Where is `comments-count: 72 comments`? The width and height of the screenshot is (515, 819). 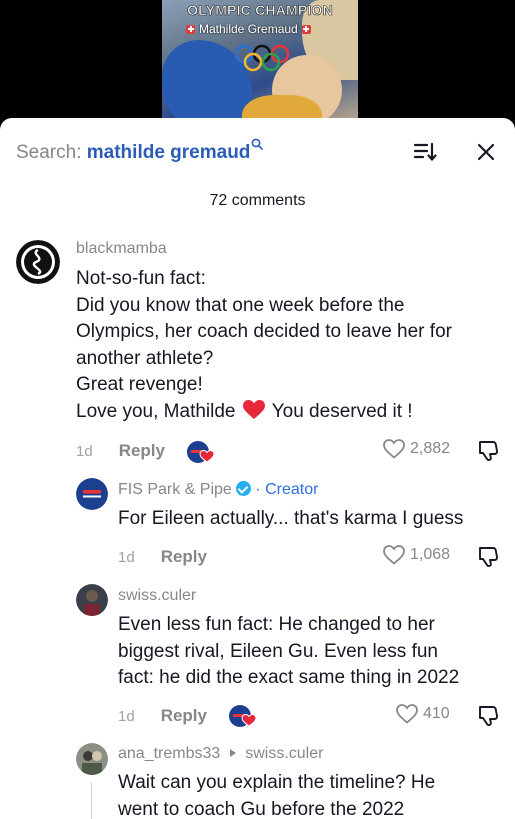 comments-count: 72 comments is located at coordinates (257, 200).